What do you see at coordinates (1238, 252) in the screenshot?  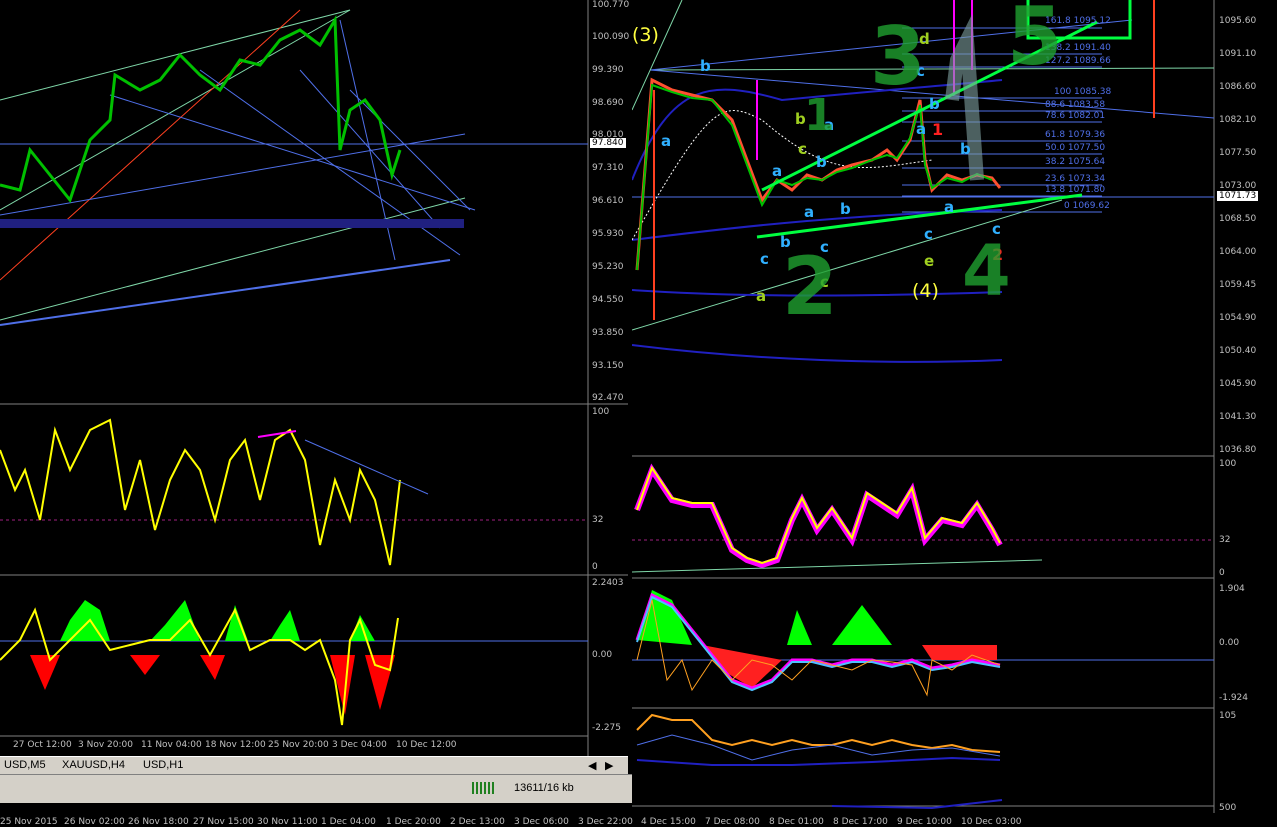 I see `price-tick: 1064.00` at bounding box center [1238, 252].